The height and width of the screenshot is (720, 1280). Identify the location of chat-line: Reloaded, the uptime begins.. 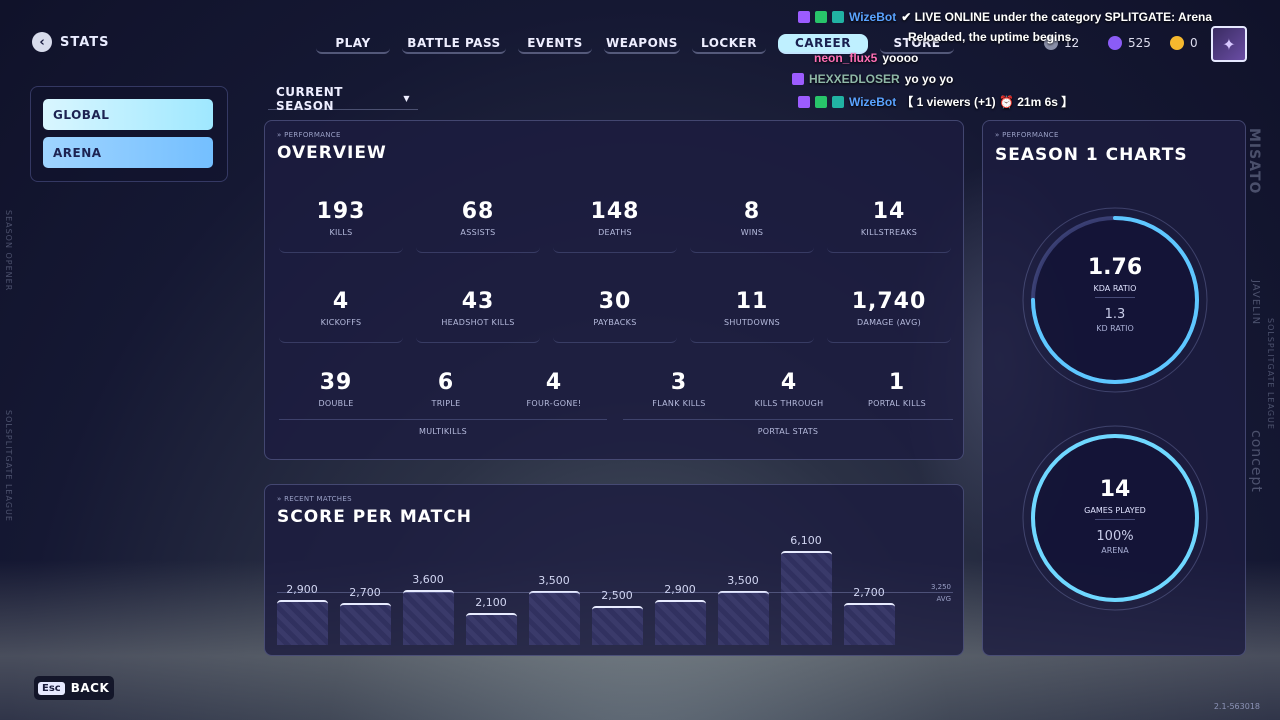
(991, 37).